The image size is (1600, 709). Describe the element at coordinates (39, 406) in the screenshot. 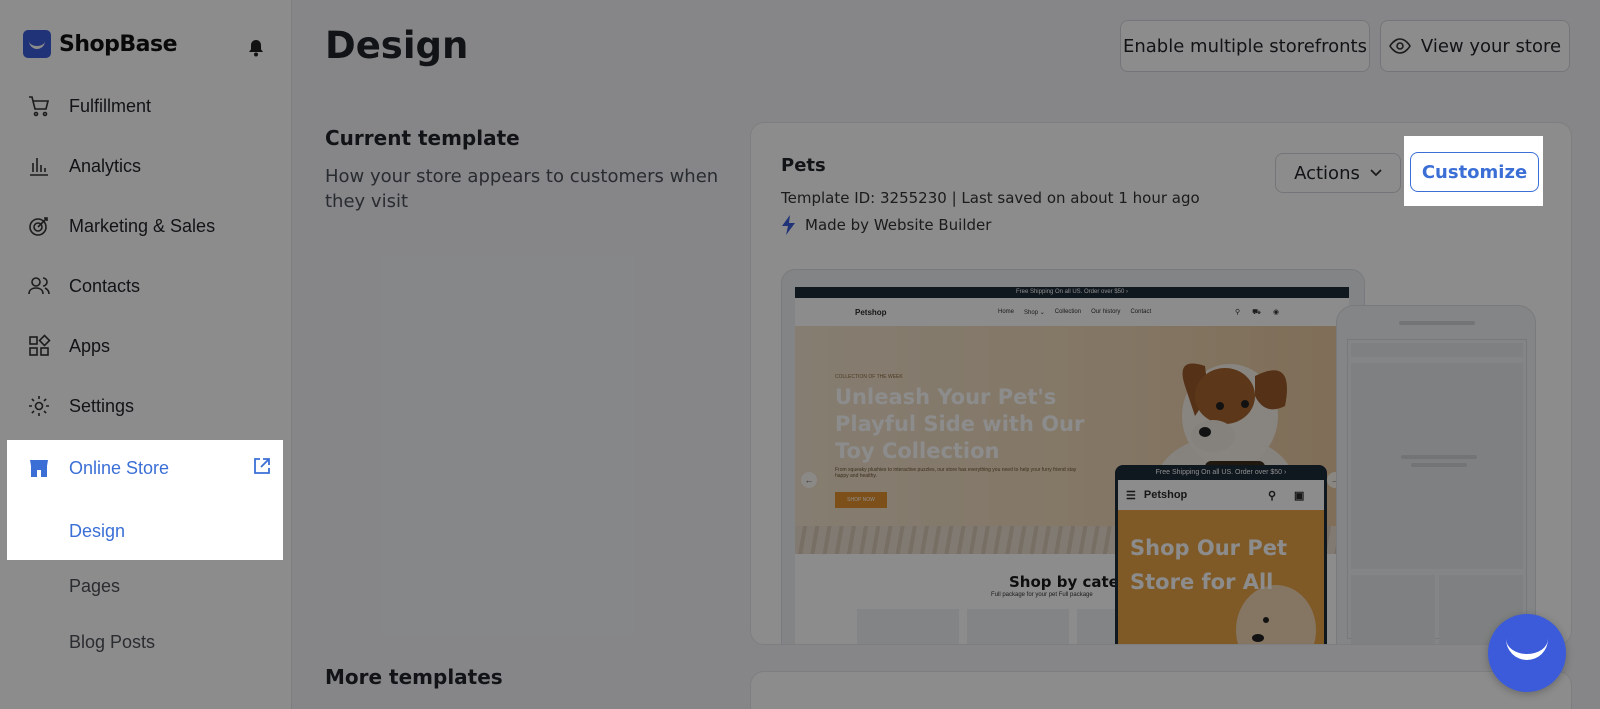

I see `gear-icon` at that location.